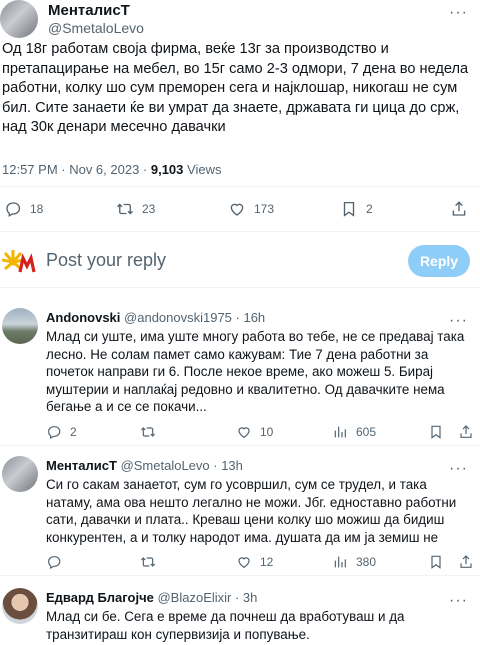 This screenshot has height=645, width=480. I want to click on reply-author-name: Едвард Благојче, so click(100, 597).